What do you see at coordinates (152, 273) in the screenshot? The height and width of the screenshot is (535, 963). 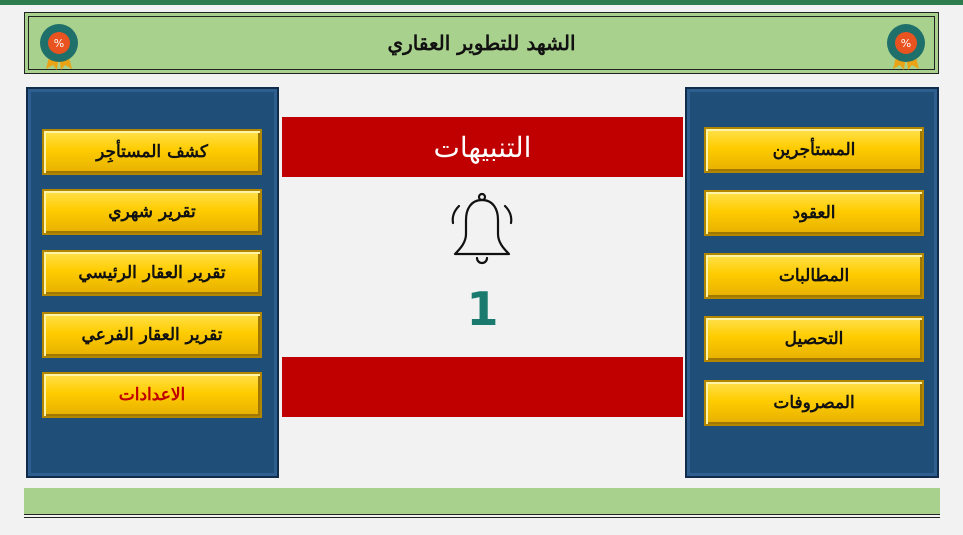 I see `main-property-report-button: تقرير العقار الرئيسي` at bounding box center [152, 273].